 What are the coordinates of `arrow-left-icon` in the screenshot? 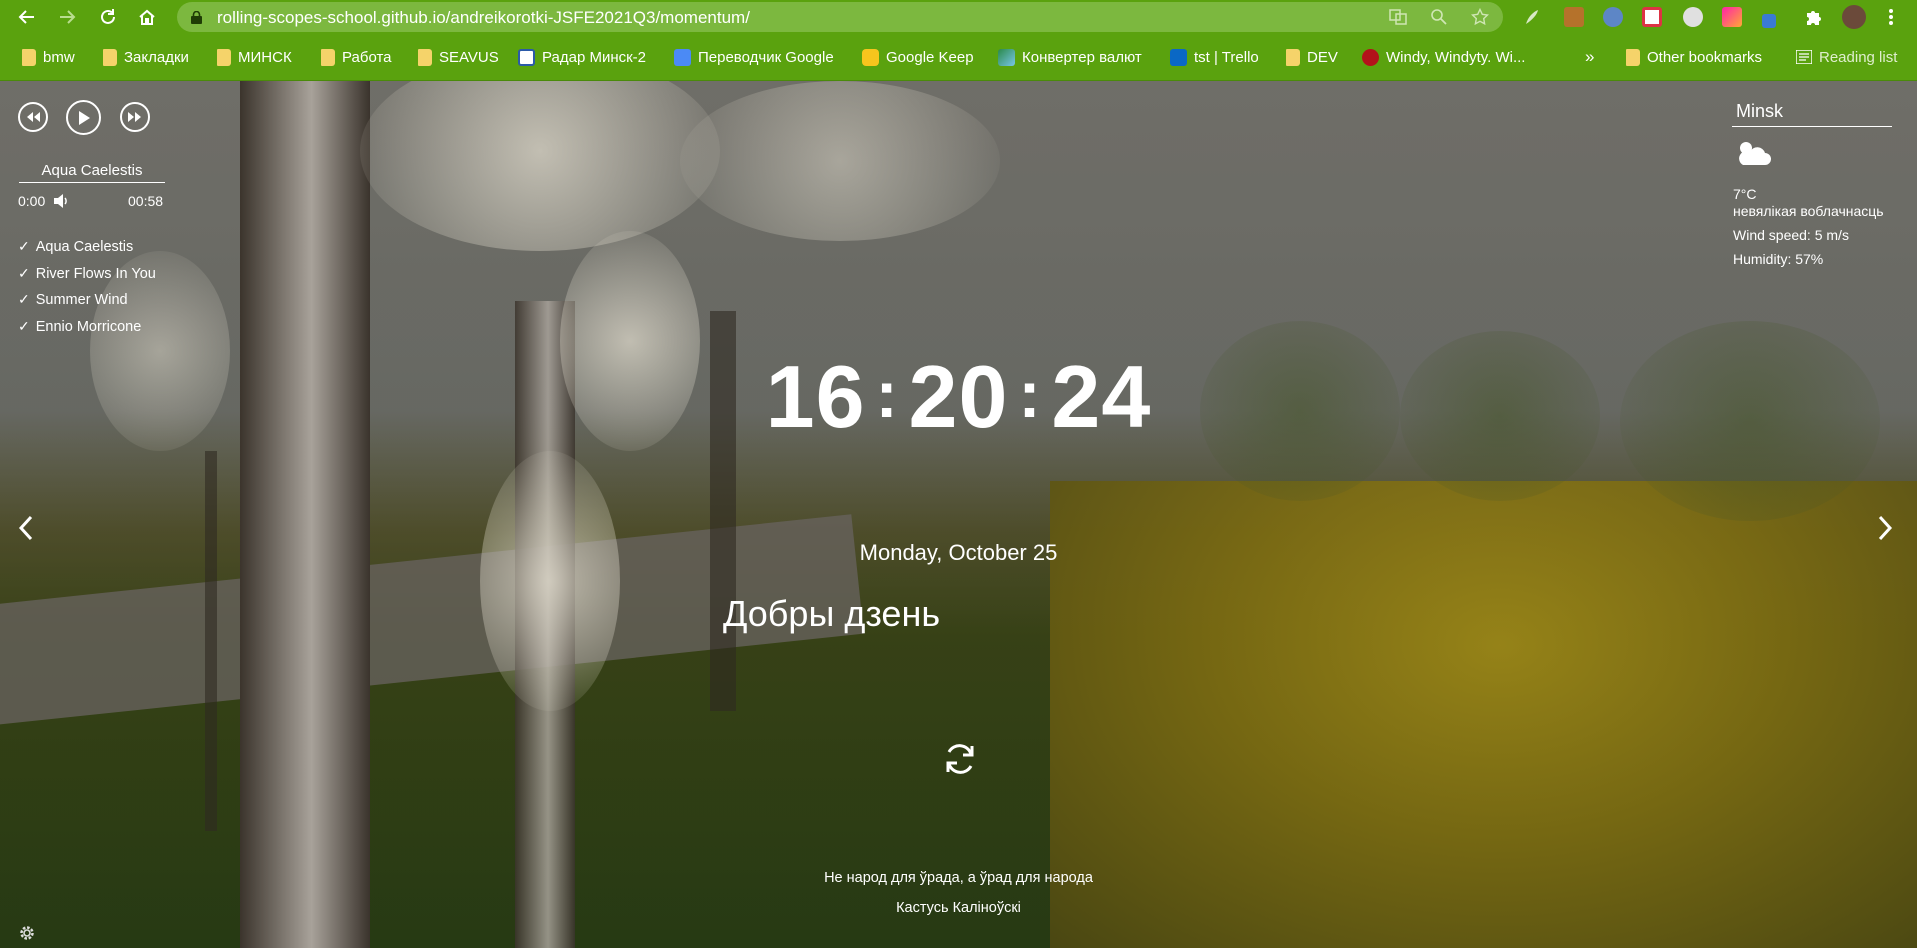 It's located at (26, 17).